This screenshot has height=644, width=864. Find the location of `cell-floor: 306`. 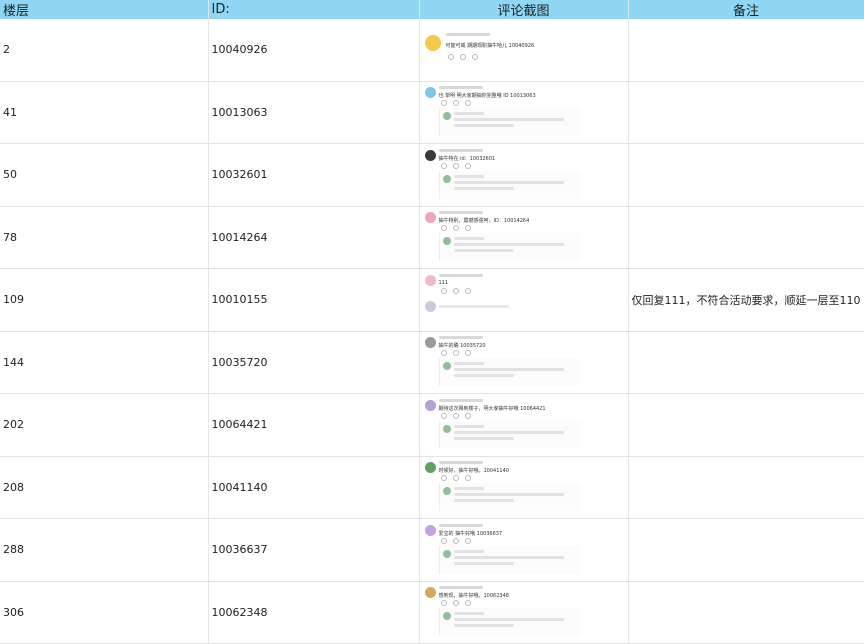

cell-floor: 306 is located at coordinates (104, 612).